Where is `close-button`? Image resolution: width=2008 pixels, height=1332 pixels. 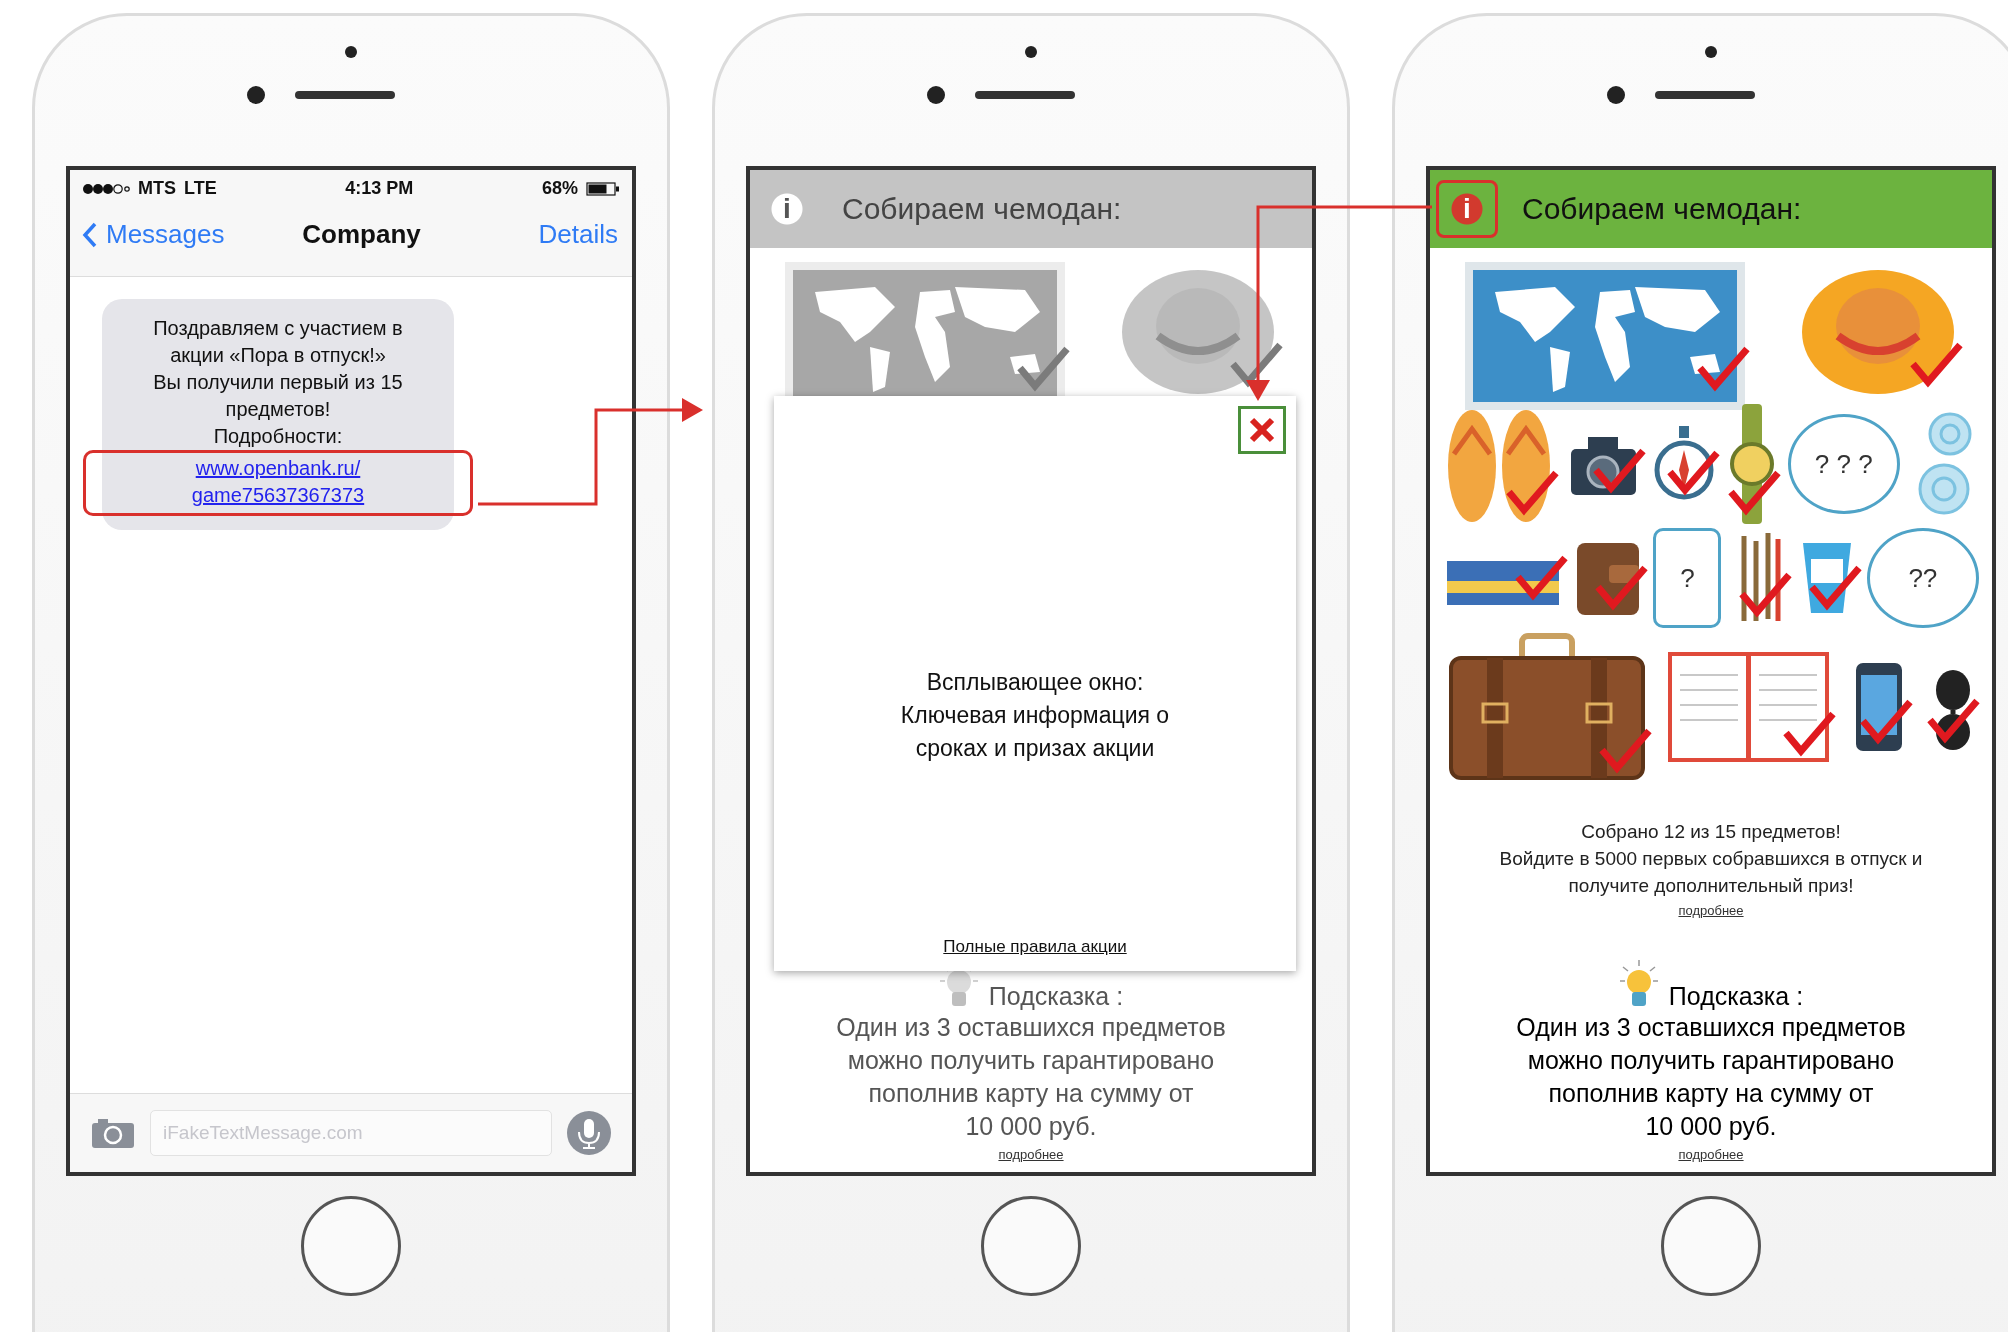 close-button is located at coordinates (1262, 430).